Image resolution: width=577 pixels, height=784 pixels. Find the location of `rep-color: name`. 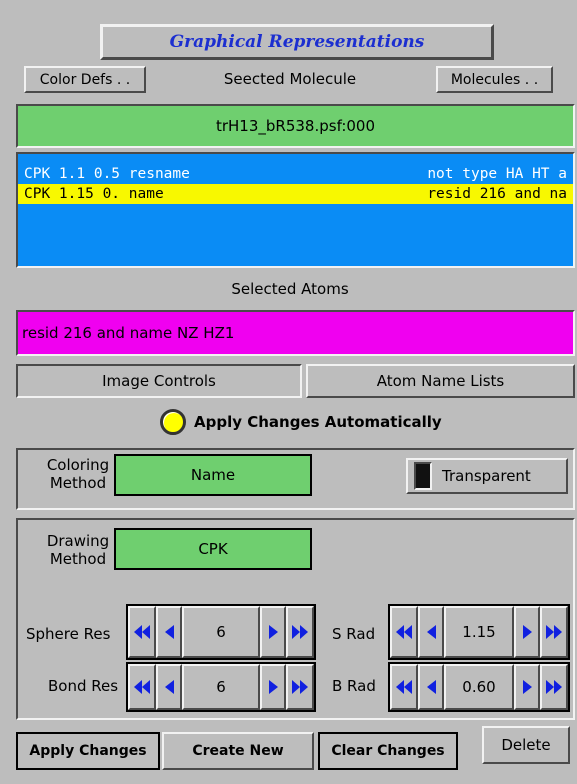

rep-color: name is located at coordinates (146, 194).